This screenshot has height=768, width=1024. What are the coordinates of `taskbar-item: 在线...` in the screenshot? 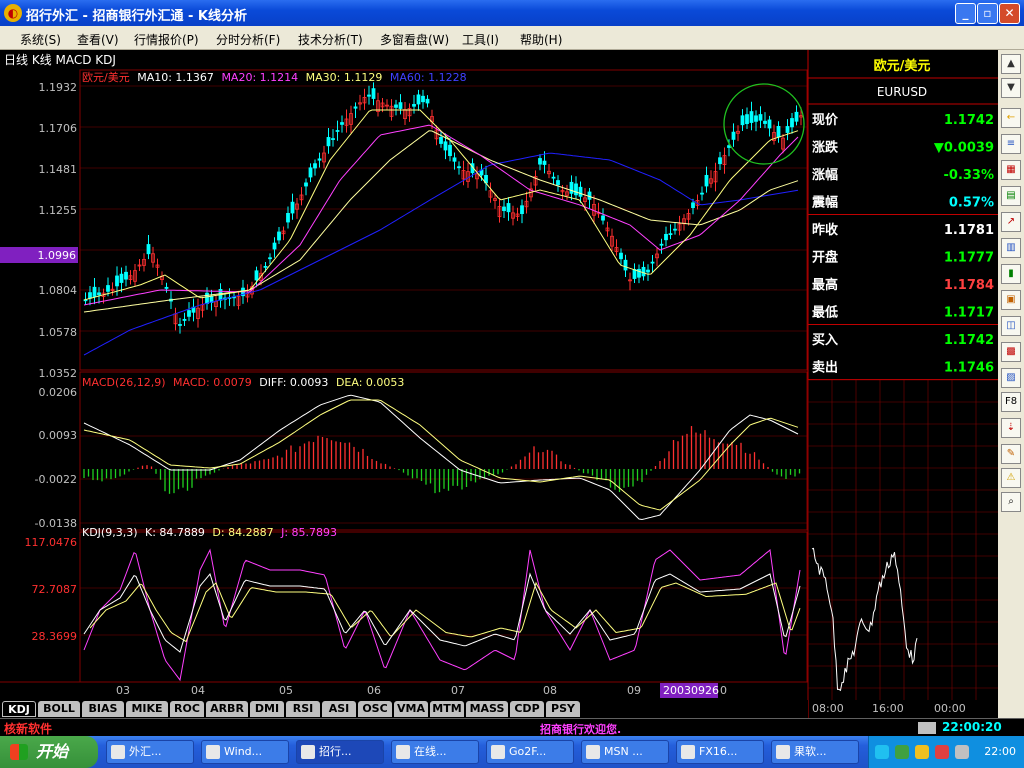 It's located at (435, 752).